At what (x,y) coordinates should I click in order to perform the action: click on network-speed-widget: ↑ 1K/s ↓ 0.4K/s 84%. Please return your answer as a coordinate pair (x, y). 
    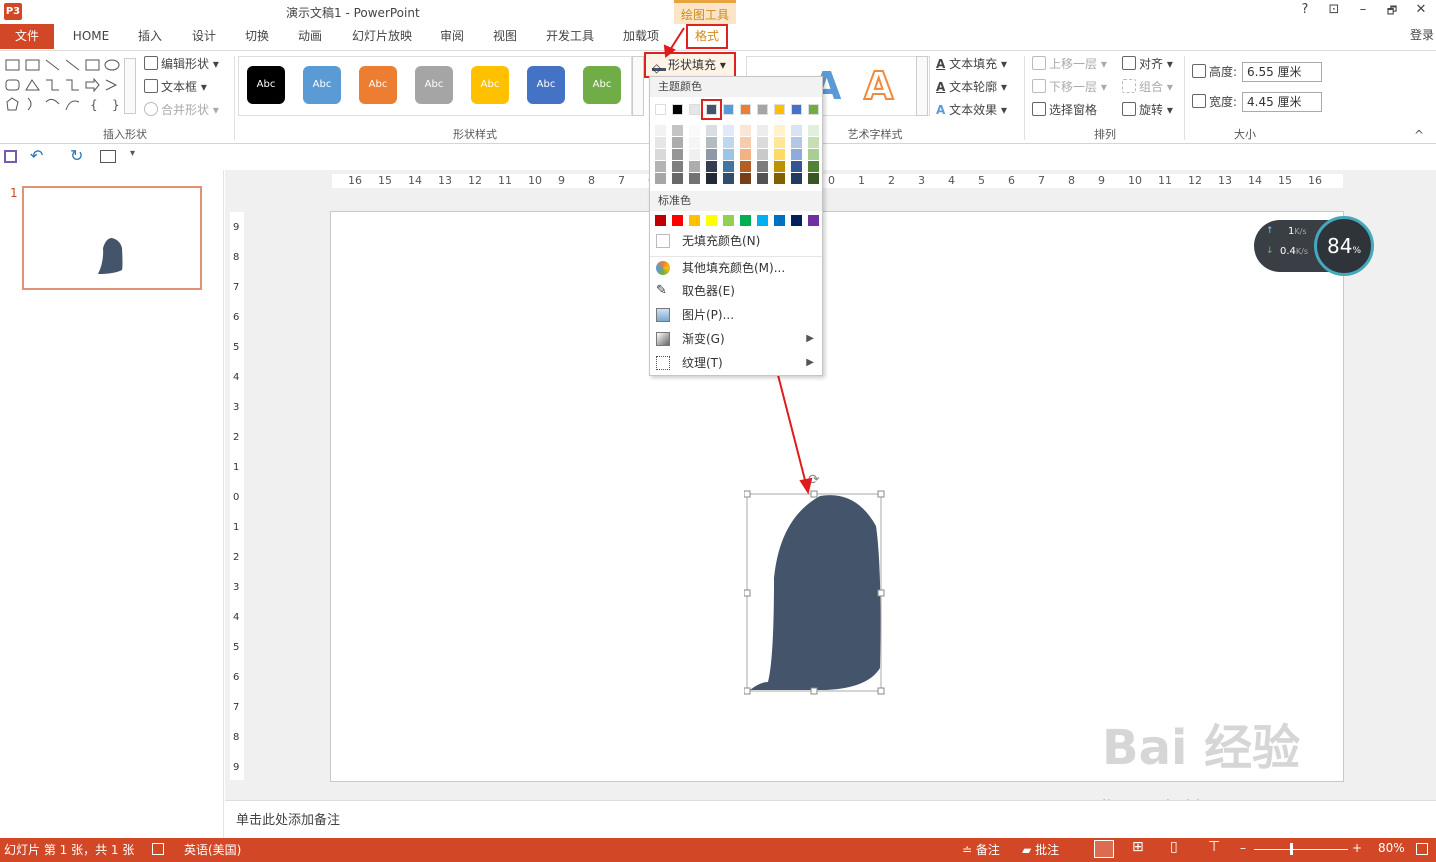
    Looking at the image, I should click on (1314, 246).